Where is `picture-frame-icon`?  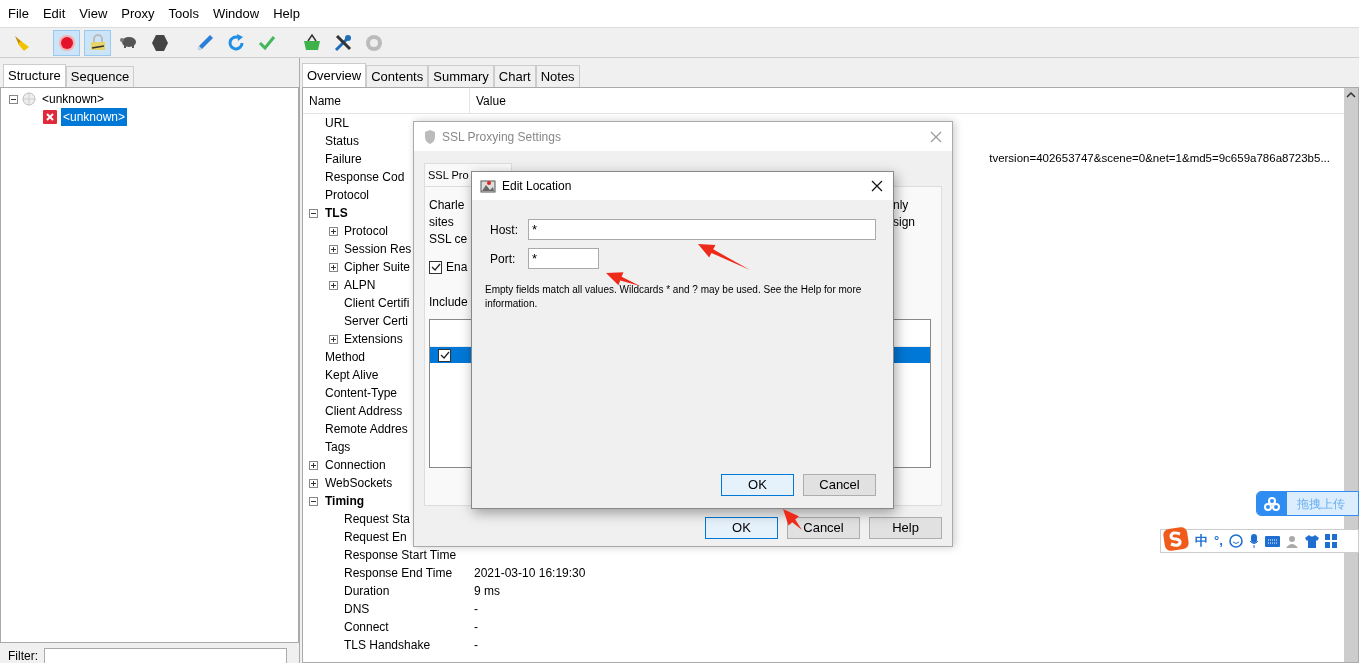 picture-frame-icon is located at coordinates (488, 186).